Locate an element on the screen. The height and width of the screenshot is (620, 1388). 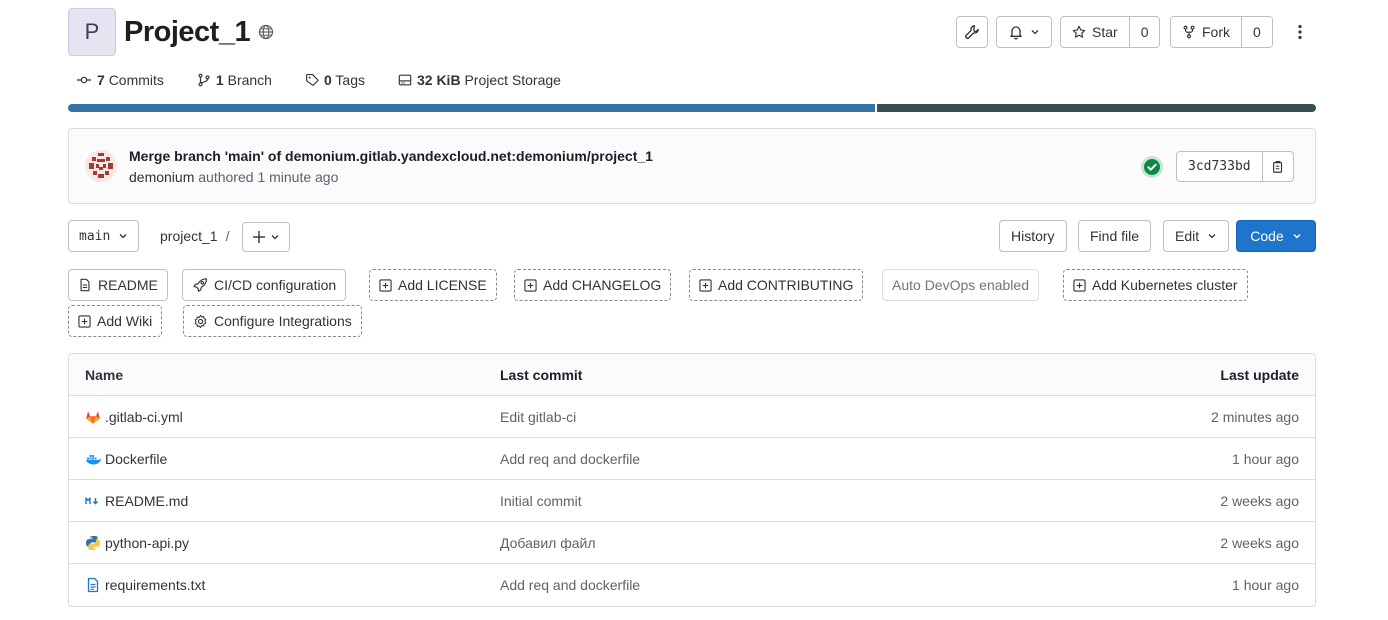
breadcrumb: project_1/ is located at coordinates (195, 236).